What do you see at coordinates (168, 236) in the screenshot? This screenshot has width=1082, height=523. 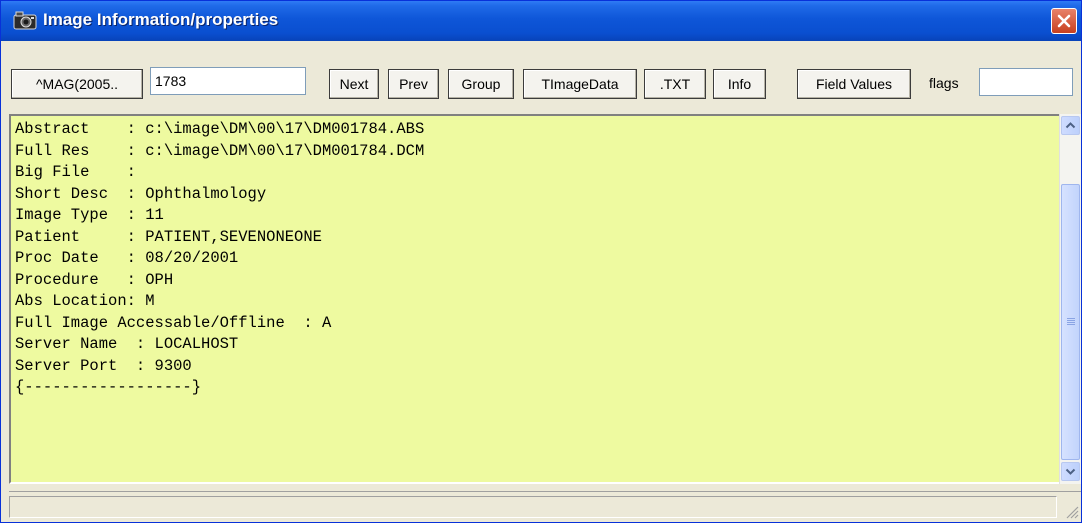 I see `info-line: Patient : PATIENT,SEVENONEONE` at bounding box center [168, 236].